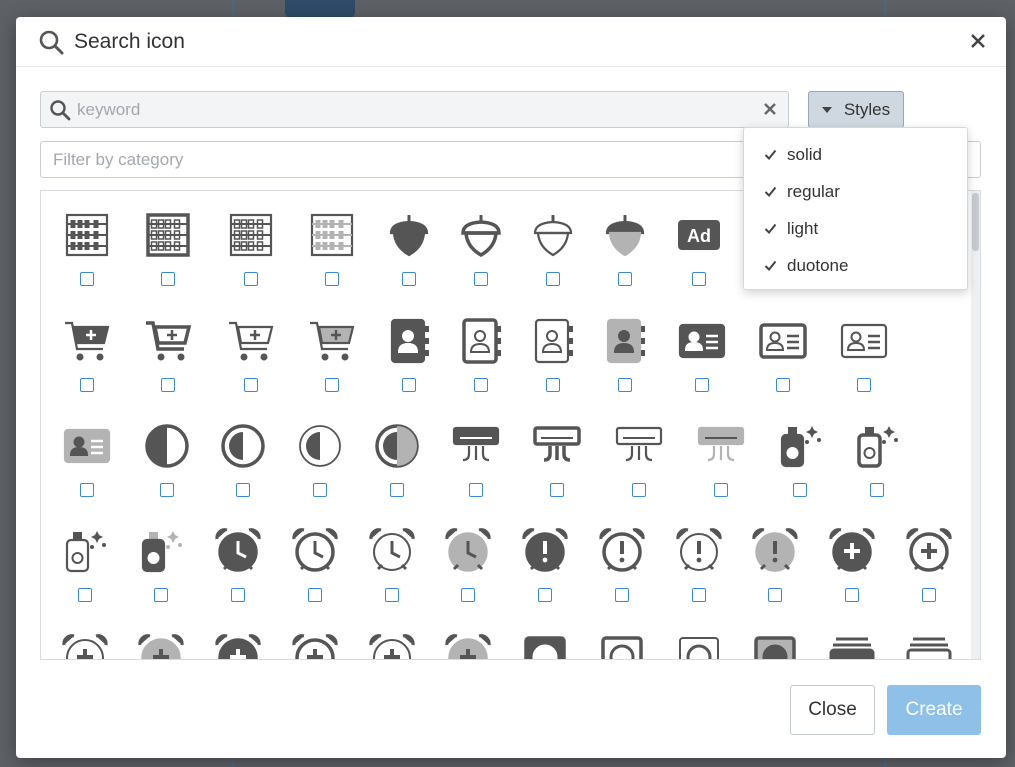  I want to click on scrollbar-thumb, so click(975, 222).